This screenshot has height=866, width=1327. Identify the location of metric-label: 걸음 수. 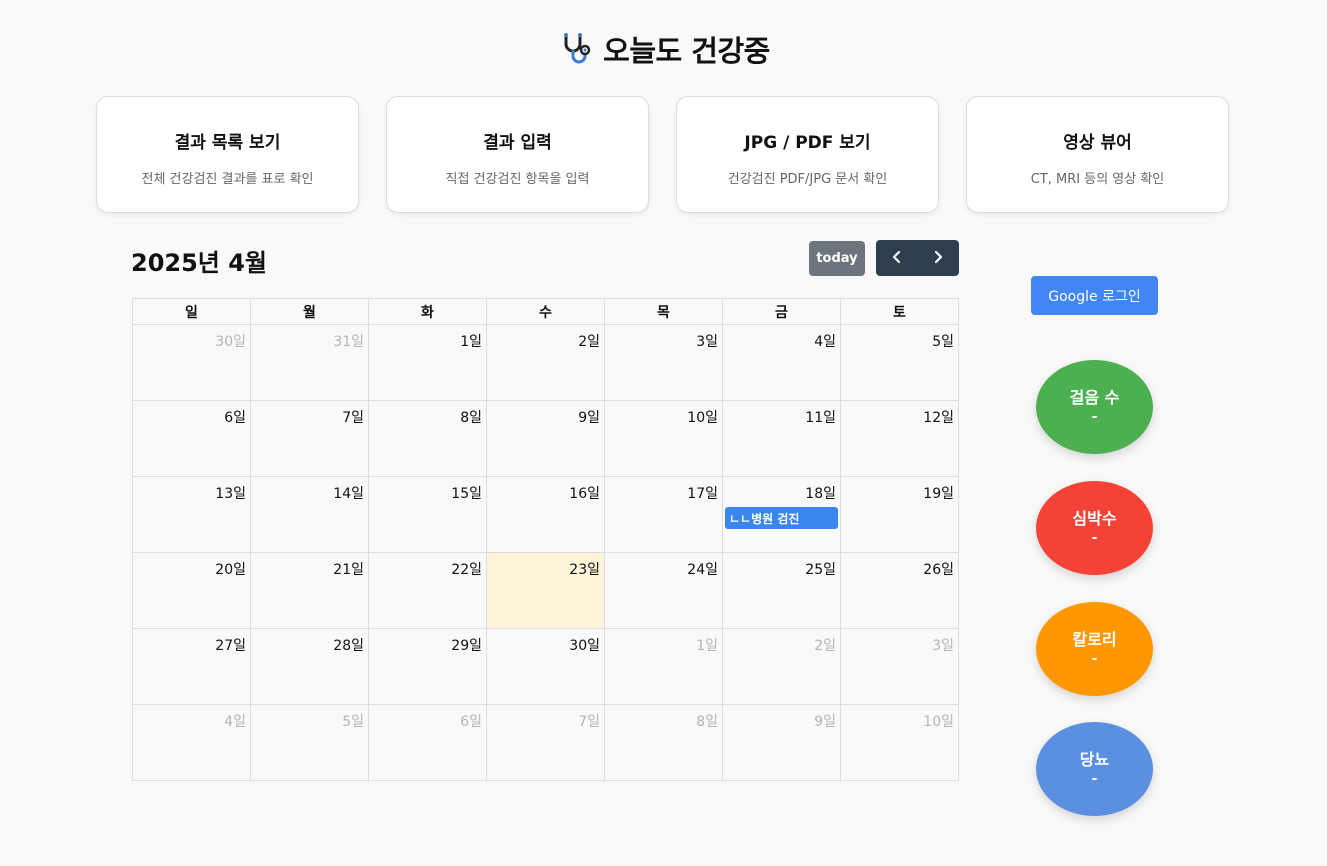
(1094, 397).